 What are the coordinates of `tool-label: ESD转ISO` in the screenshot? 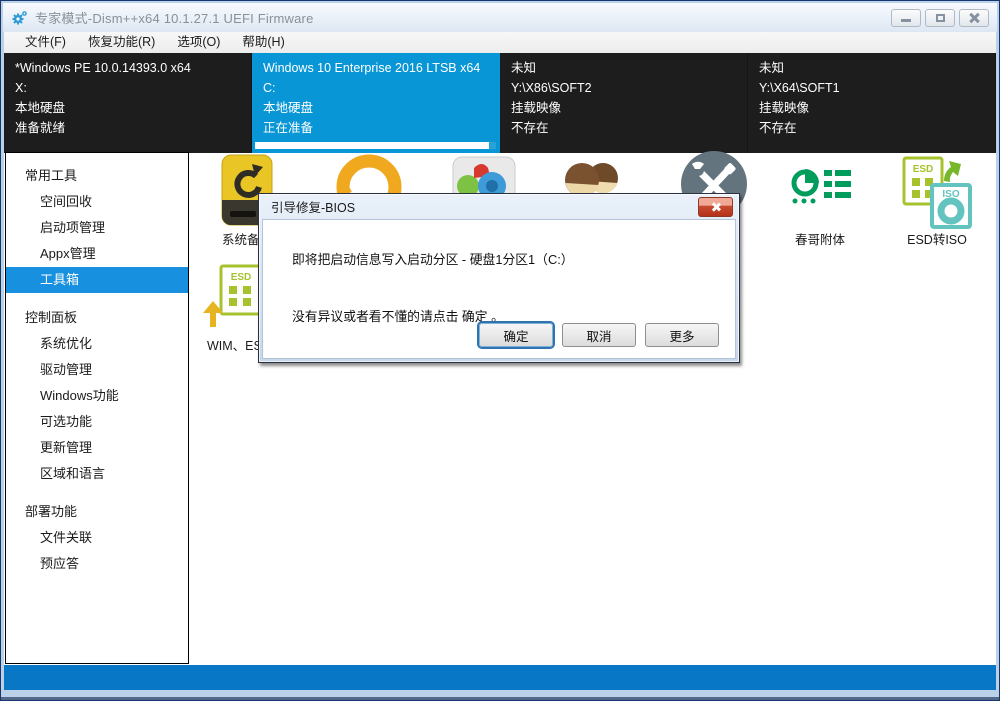 It's located at (937, 240).